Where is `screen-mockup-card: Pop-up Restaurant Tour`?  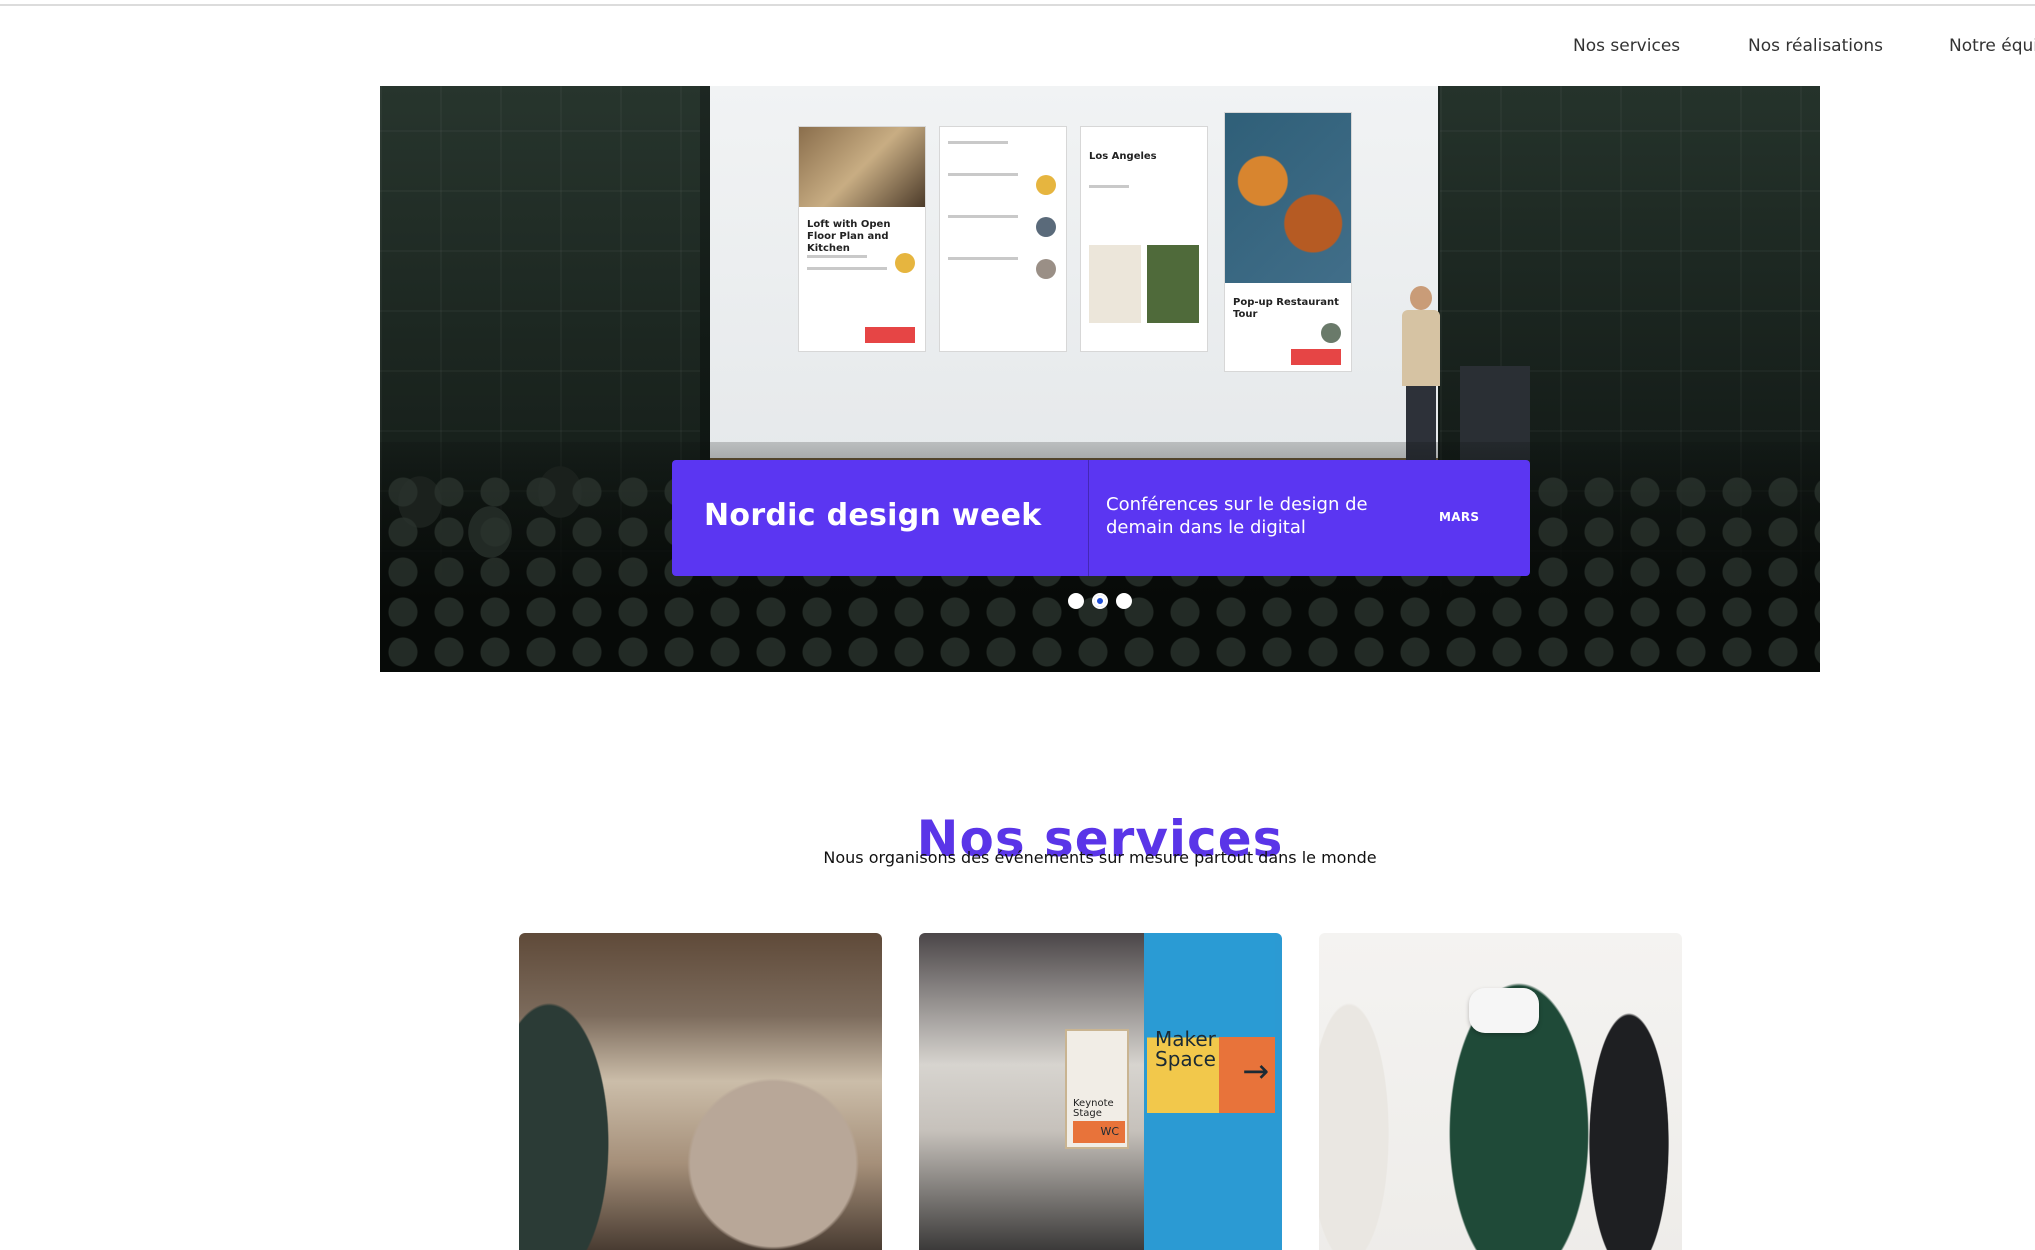
screen-mockup-card: Pop-up Restaurant Tour is located at coordinates (1288, 242).